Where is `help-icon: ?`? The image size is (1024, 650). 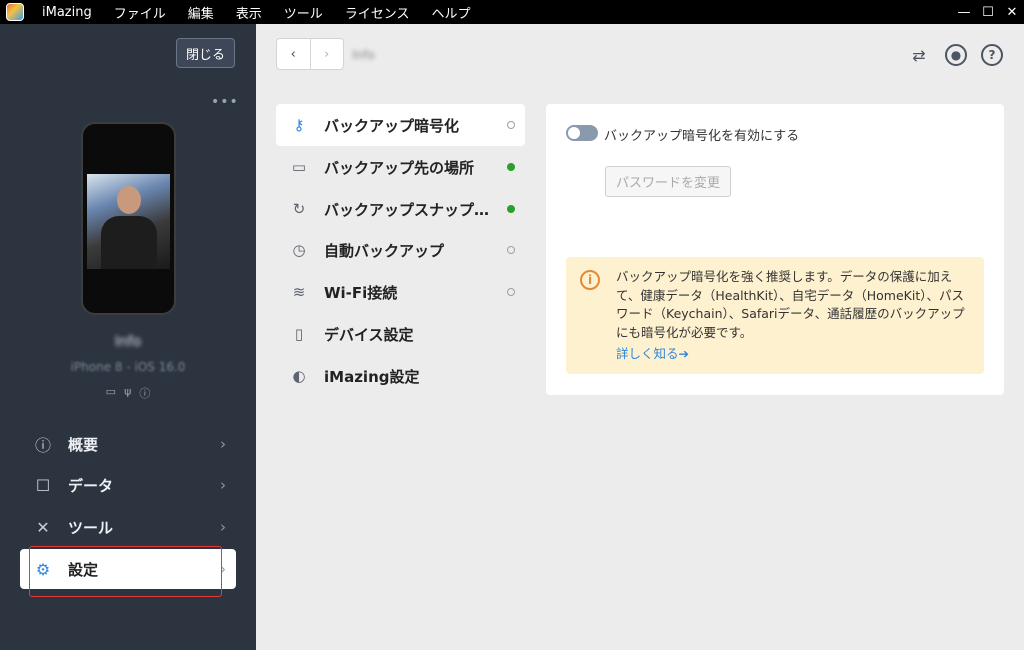
help-icon: ? is located at coordinates (992, 55).